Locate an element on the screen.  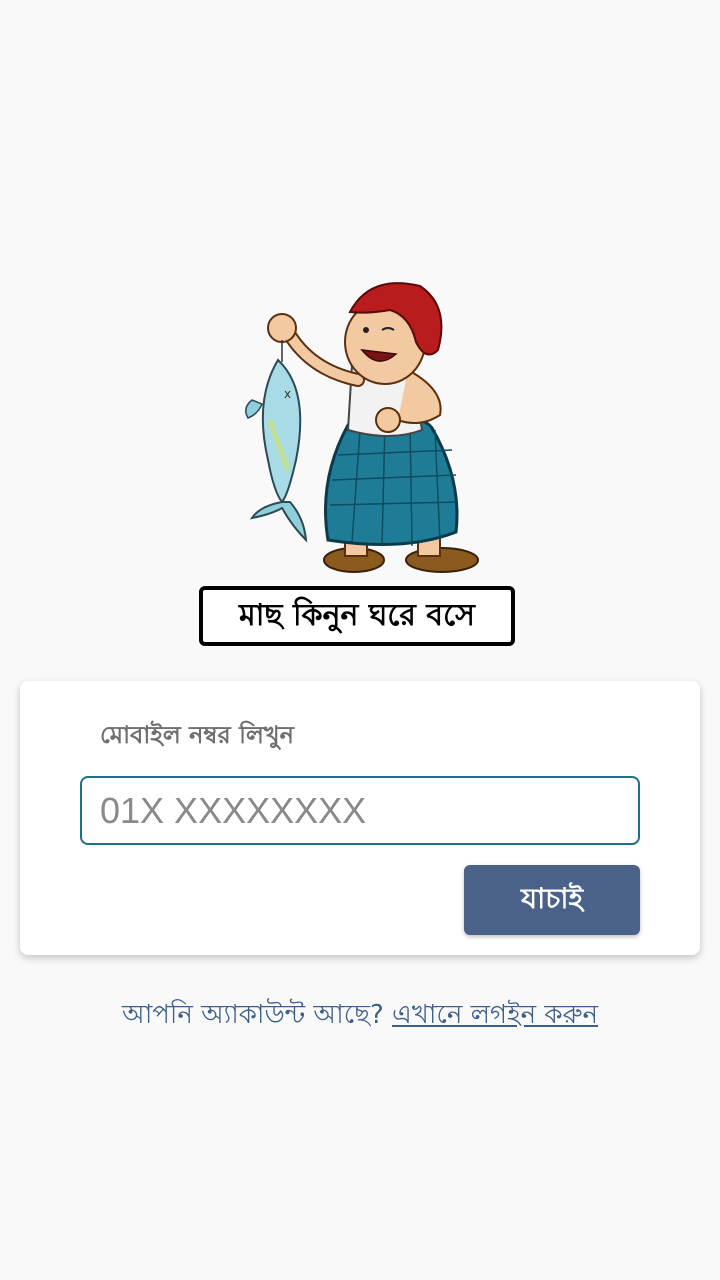
brand-tagline-box: মাছ কিনুন ঘরে বসে is located at coordinates (357, 616).